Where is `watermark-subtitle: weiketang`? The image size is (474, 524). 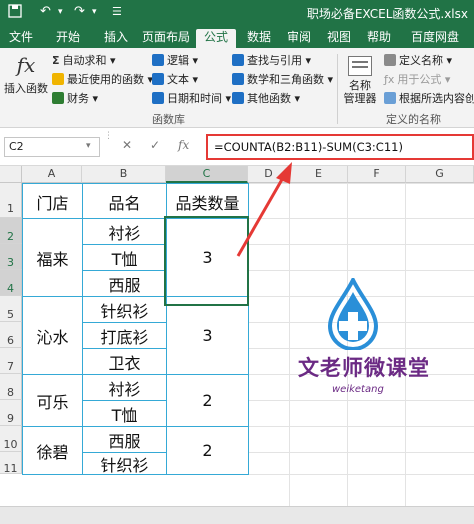 watermark-subtitle: weiketang is located at coordinates (358, 389).